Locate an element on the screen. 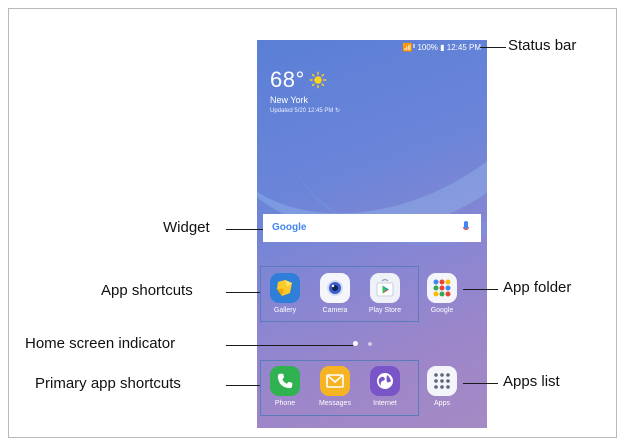  weather-city: New York is located at coordinates (289, 100).